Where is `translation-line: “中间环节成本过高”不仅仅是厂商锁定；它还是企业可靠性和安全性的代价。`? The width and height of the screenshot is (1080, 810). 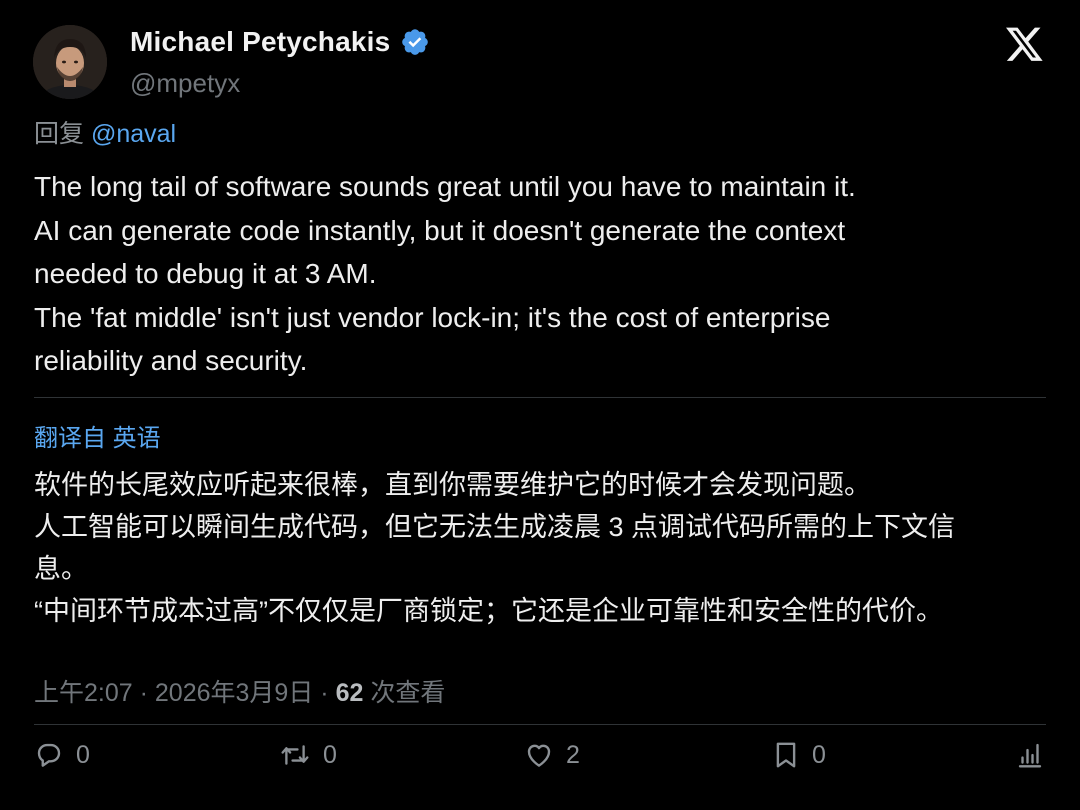
translation-line: “中间环节成本过高”不仅仅是厂商锁定；它还是企业可靠性和安全性的代价。 is located at coordinates (488, 611).